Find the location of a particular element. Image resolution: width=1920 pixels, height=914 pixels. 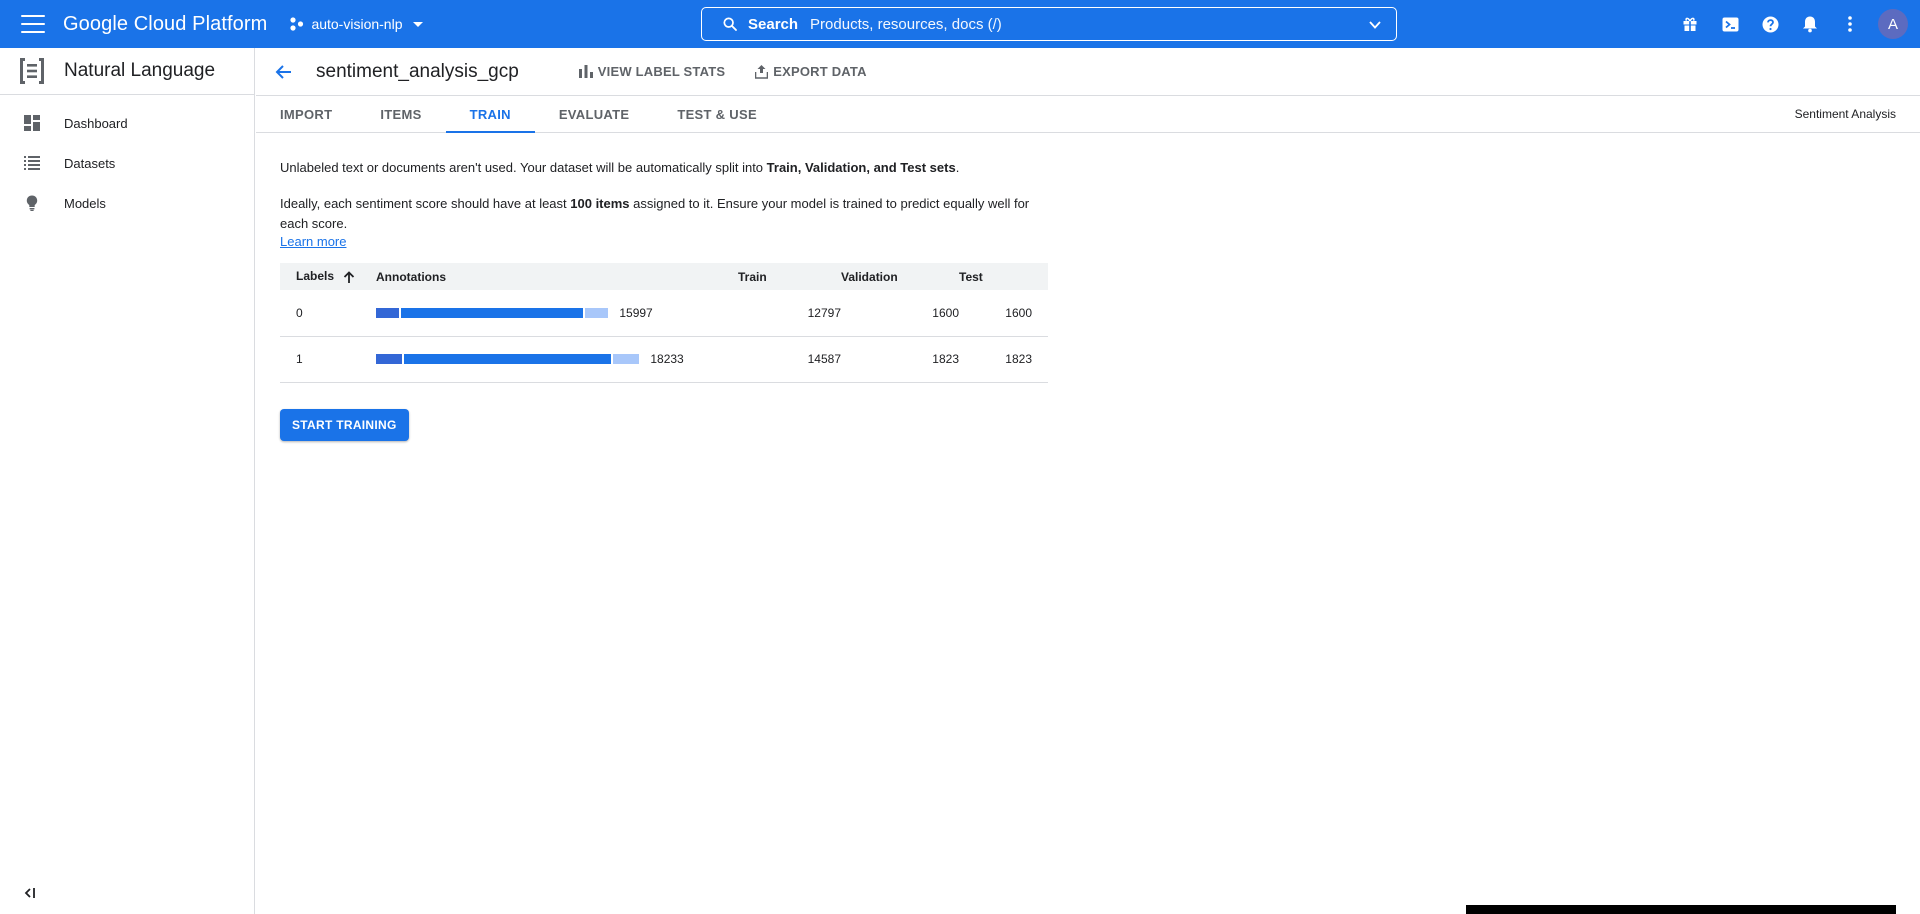

column-header-train: Train is located at coordinates (752, 276).